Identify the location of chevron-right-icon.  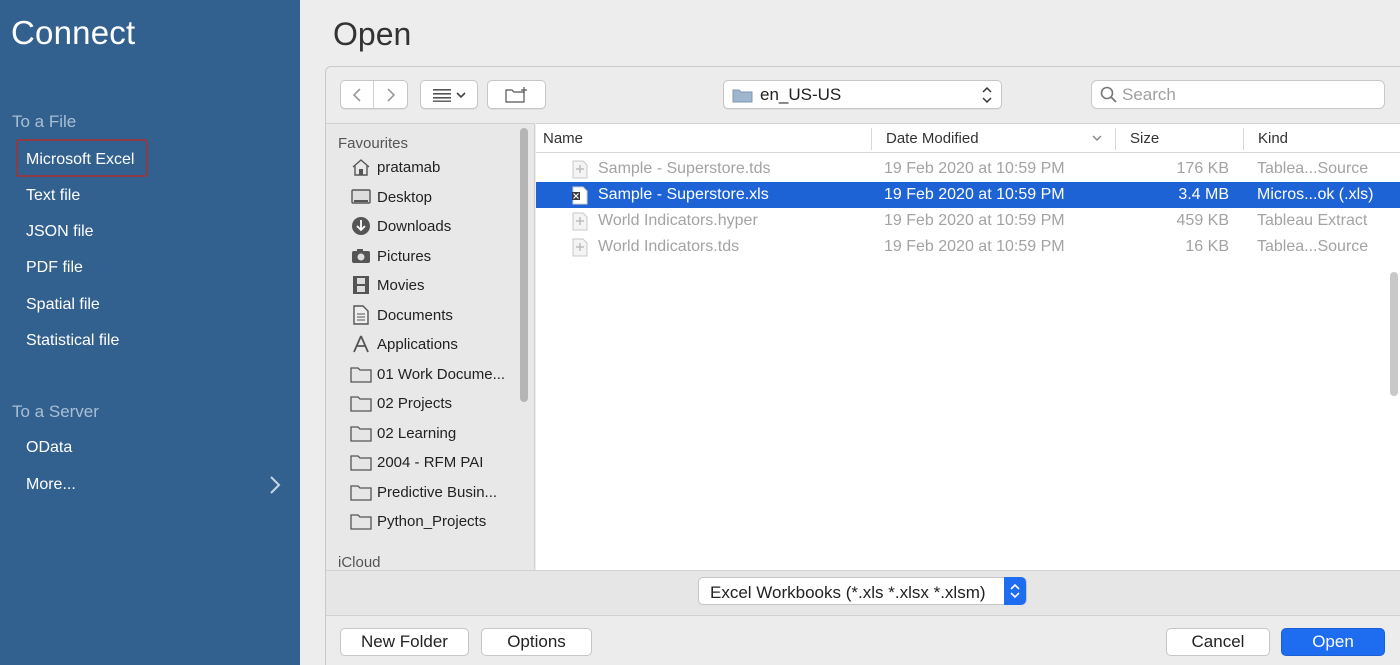
(275, 485).